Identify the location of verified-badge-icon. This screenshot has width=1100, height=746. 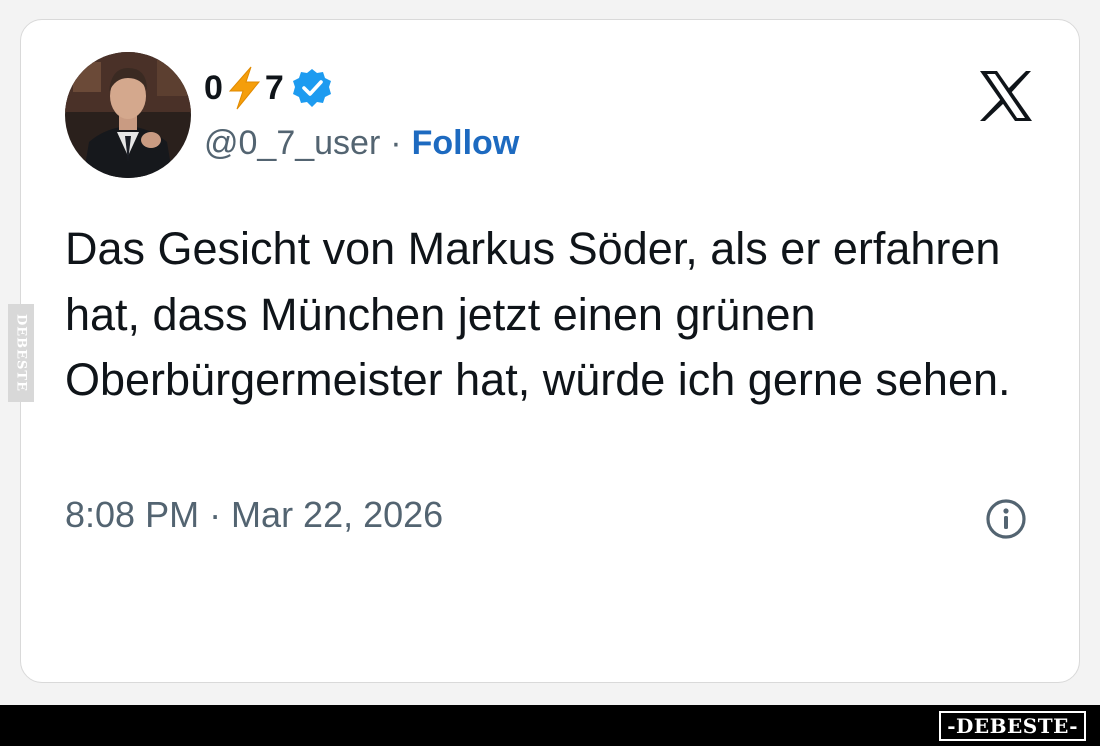
(312, 88).